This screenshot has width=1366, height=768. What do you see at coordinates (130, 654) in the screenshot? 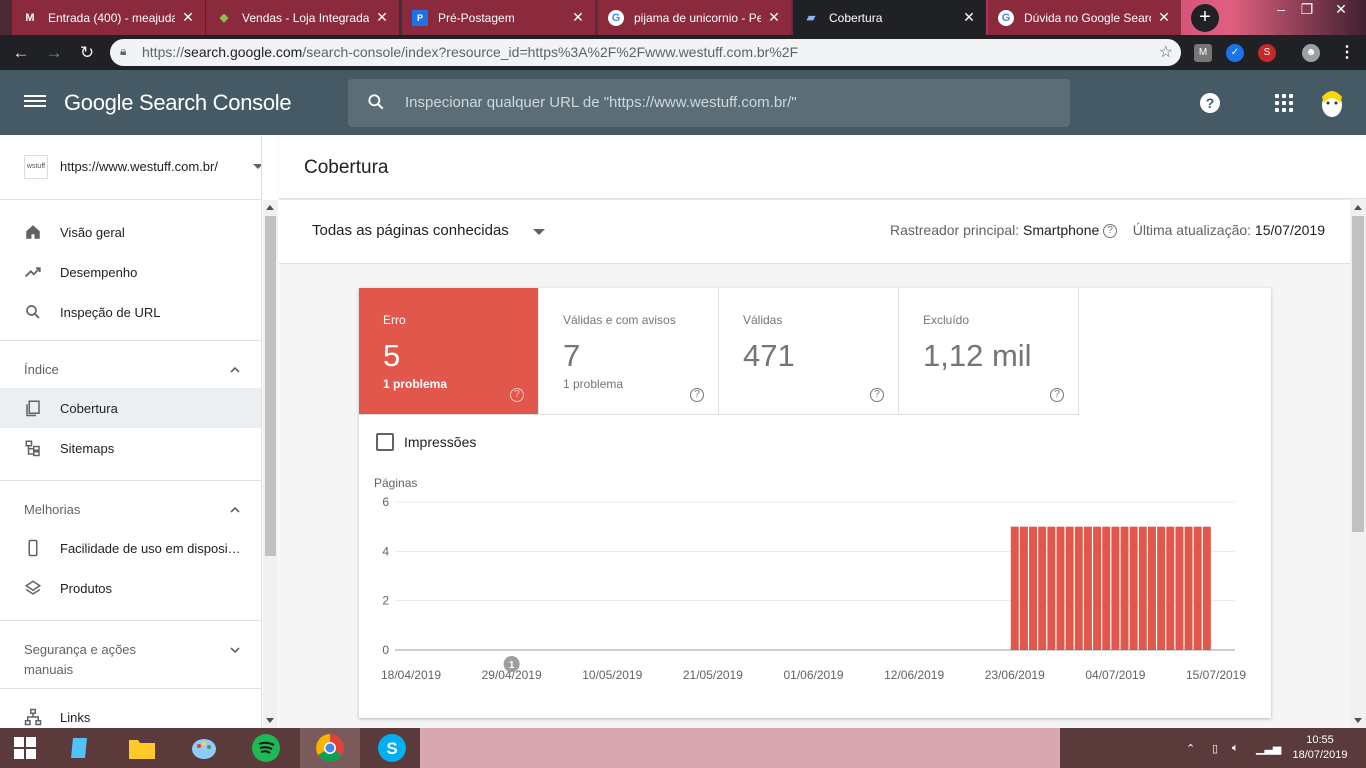
I see `section-security: Segurança e ações manuais` at bounding box center [130, 654].